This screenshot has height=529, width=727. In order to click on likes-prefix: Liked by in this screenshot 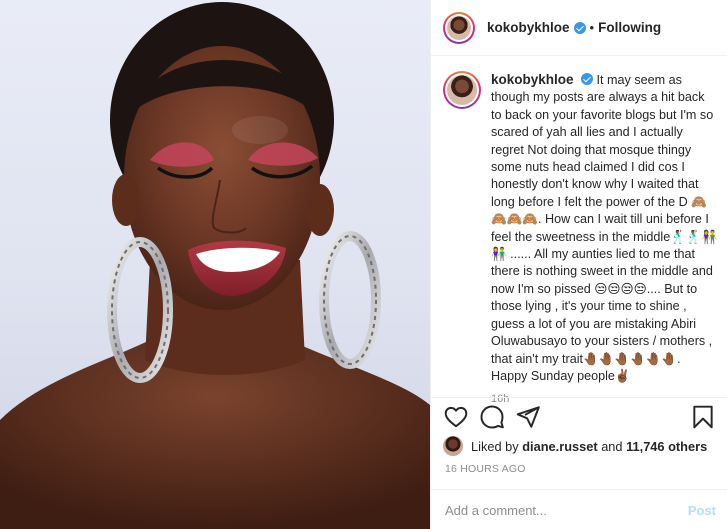, I will do `click(495, 446)`.